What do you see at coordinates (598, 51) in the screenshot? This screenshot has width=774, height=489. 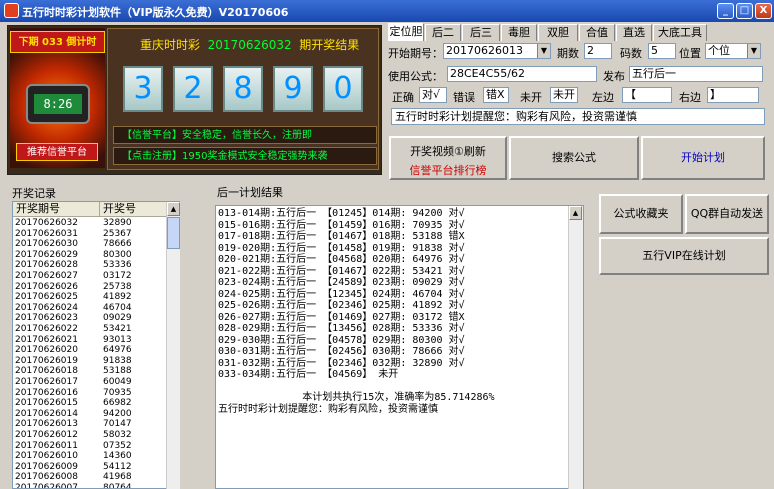 I see `periods-input: 2` at bounding box center [598, 51].